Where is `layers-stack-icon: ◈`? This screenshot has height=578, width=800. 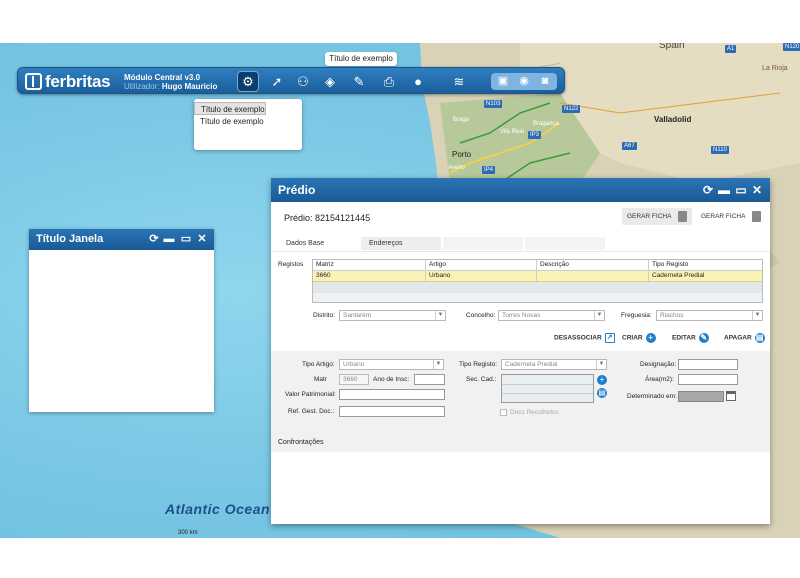 layers-stack-icon: ◈ is located at coordinates (330, 81).